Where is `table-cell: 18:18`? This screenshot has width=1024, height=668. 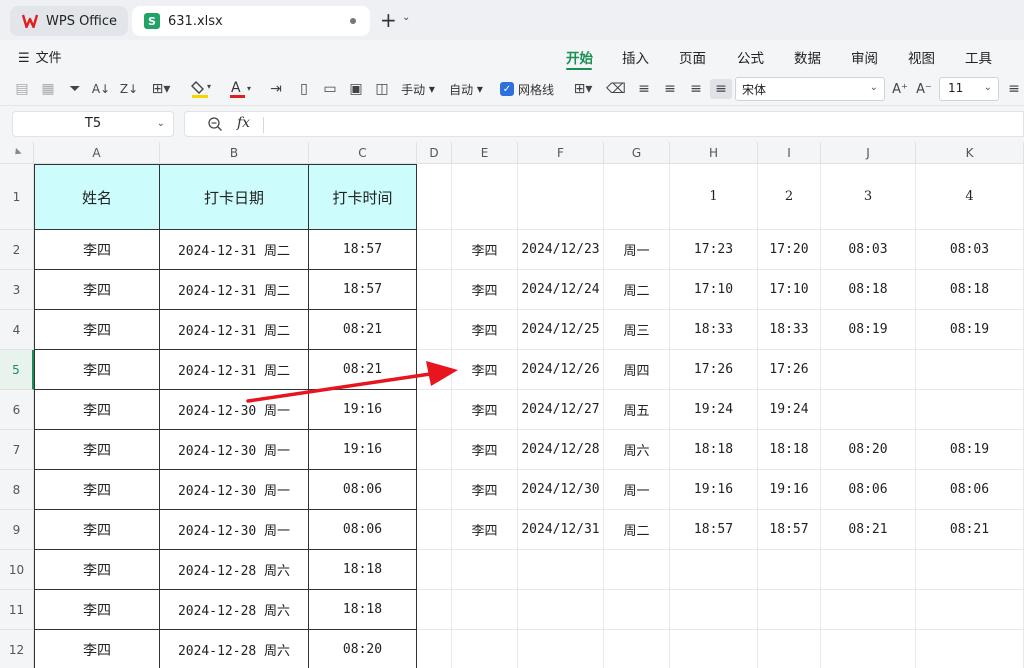 table-cell: 18:18 is located at coordinates (363, 570).